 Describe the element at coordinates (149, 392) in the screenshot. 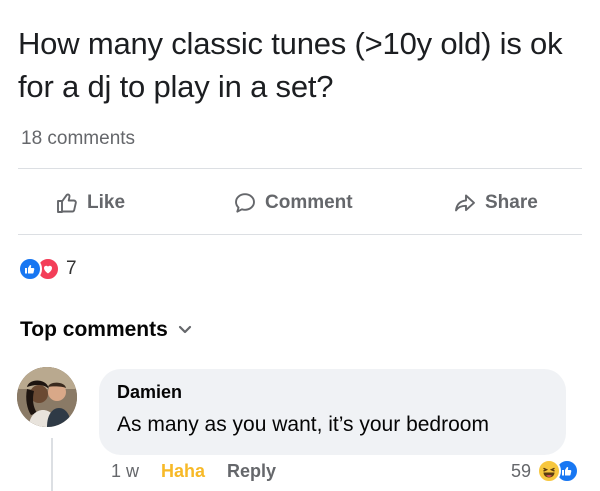

I see `comment-author: Damien` at that location.